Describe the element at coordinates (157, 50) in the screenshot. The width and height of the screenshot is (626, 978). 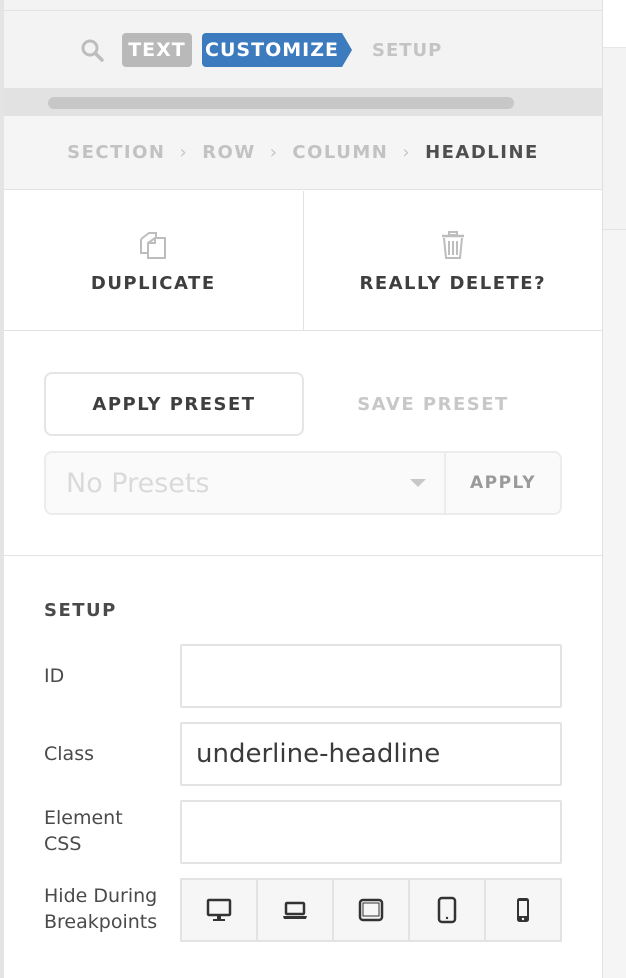
I see `tab-text: TEXT` at that location.